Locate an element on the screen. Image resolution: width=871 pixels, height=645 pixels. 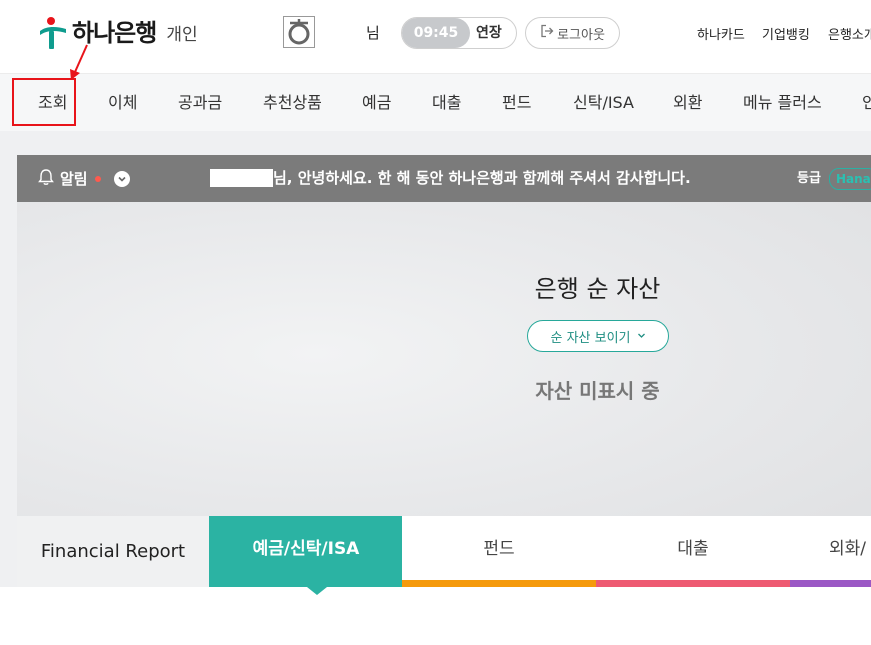
nav-item-utility-bills: 공과금 is located at coordinates (200, 103).